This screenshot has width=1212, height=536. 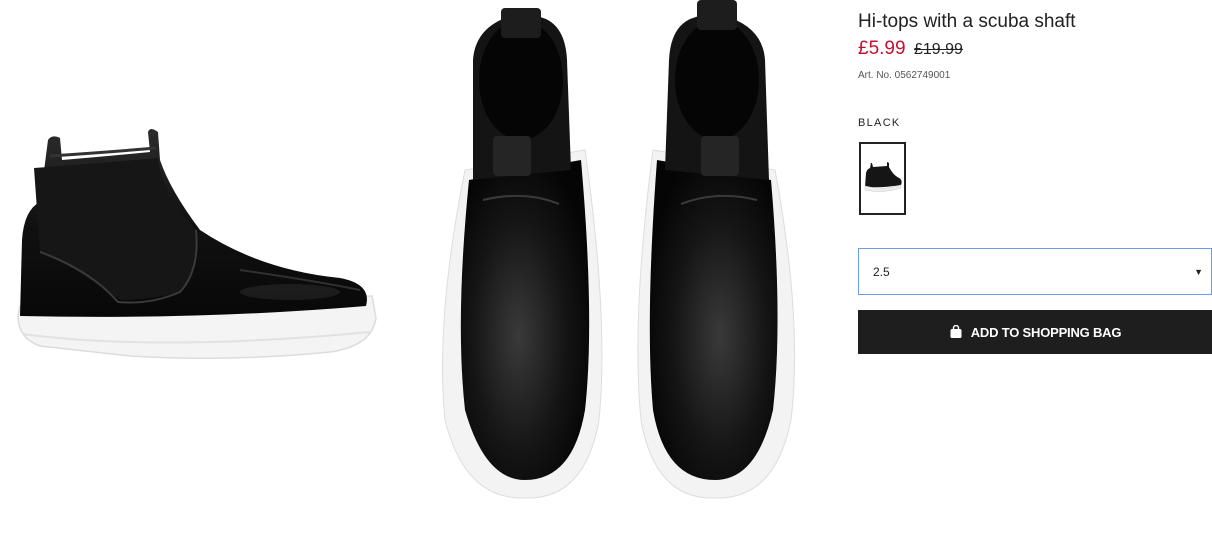 I want to click on sale-price: £5.99, so click(x=882, y=48).